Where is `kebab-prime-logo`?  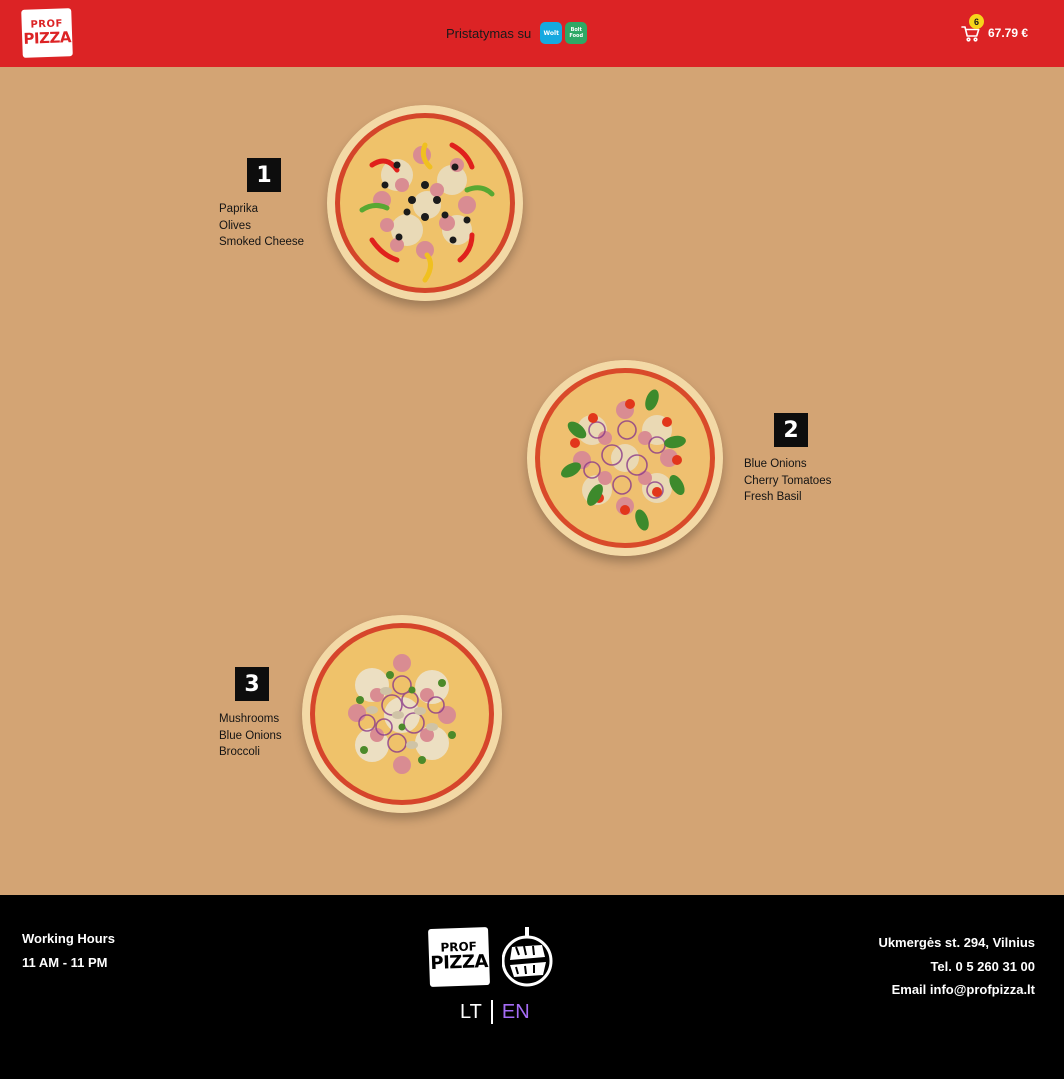 kebab-prime-logo is located at coordinates (530, 957).